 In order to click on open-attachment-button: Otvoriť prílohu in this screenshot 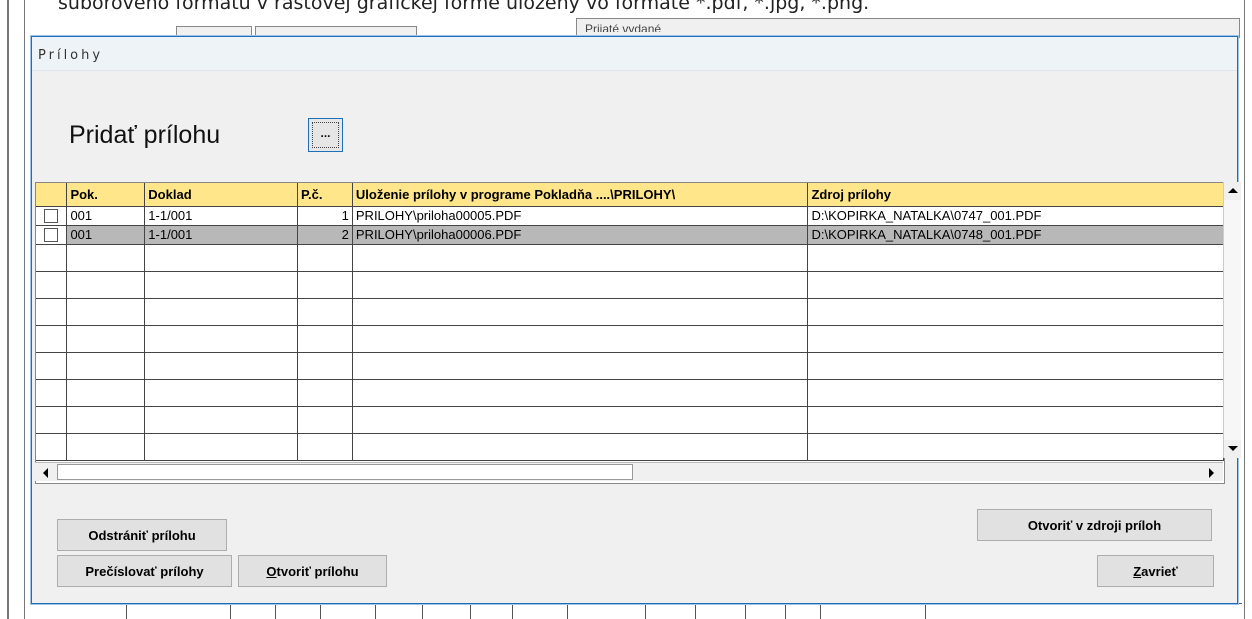, I will do `click(312, 571)`.